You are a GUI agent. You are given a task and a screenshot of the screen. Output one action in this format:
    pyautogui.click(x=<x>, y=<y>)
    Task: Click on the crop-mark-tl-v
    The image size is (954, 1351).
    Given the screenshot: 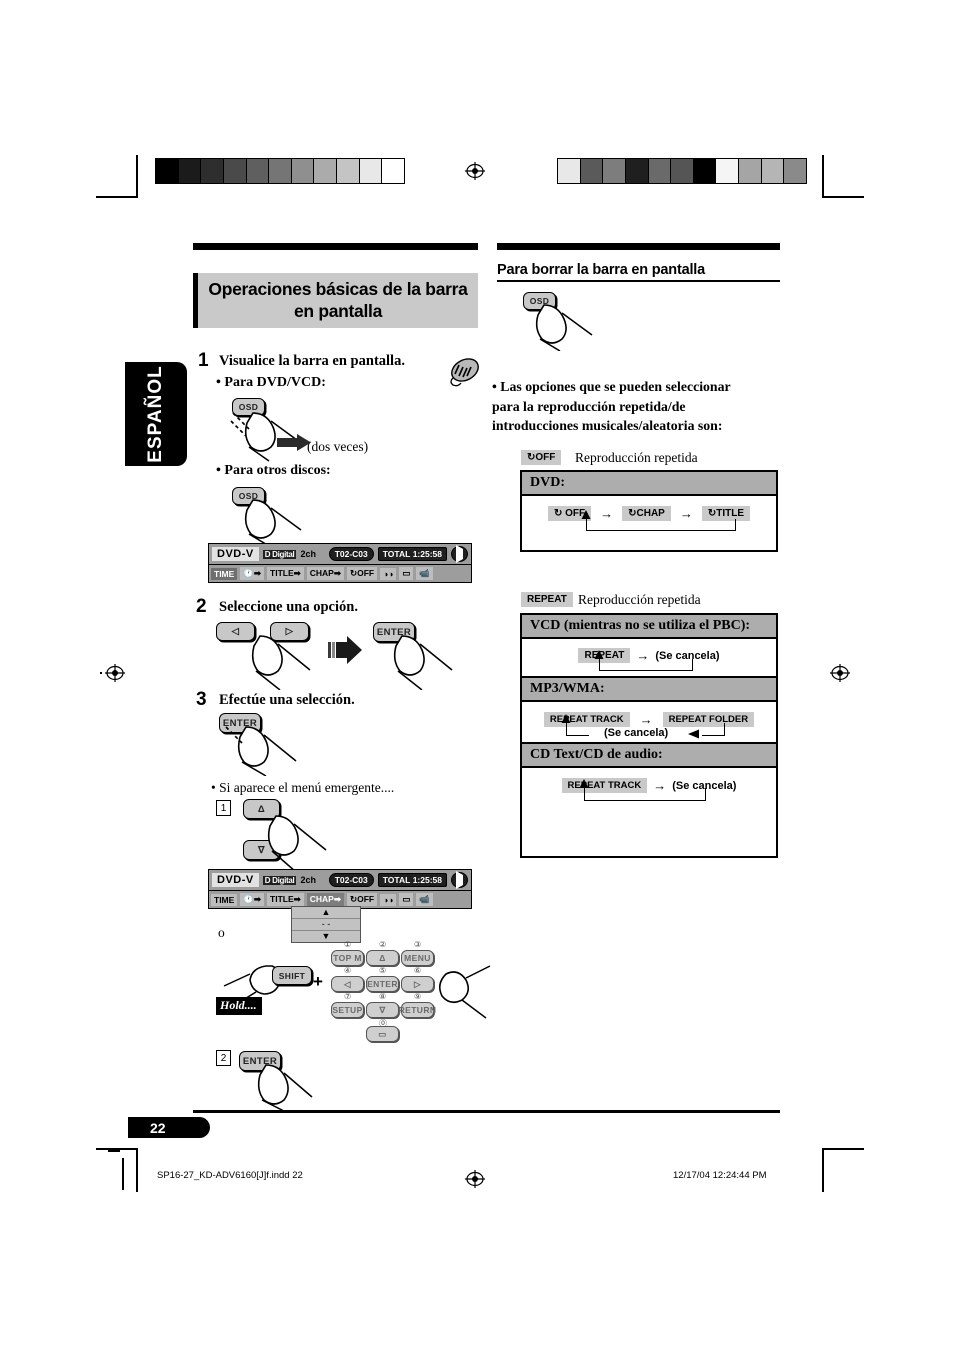 What is the action you would take?
    pyautogui.click(x=137, y=176)
    